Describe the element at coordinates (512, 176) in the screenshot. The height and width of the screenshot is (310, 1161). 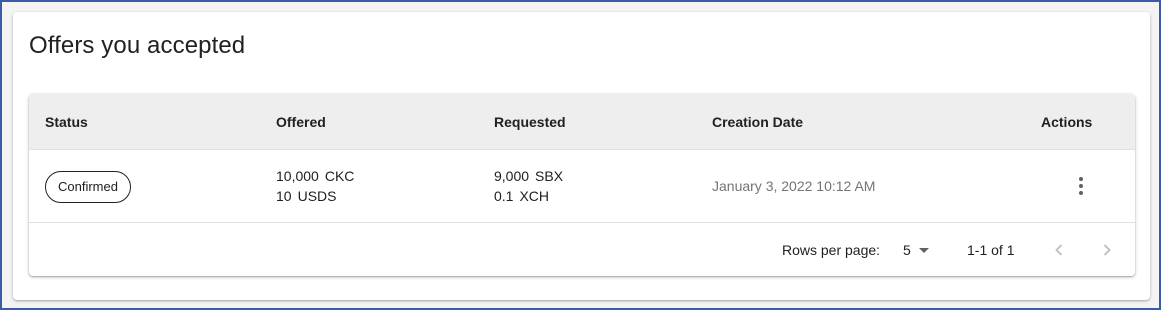
I see `requested-amount: 9,000` at that location.